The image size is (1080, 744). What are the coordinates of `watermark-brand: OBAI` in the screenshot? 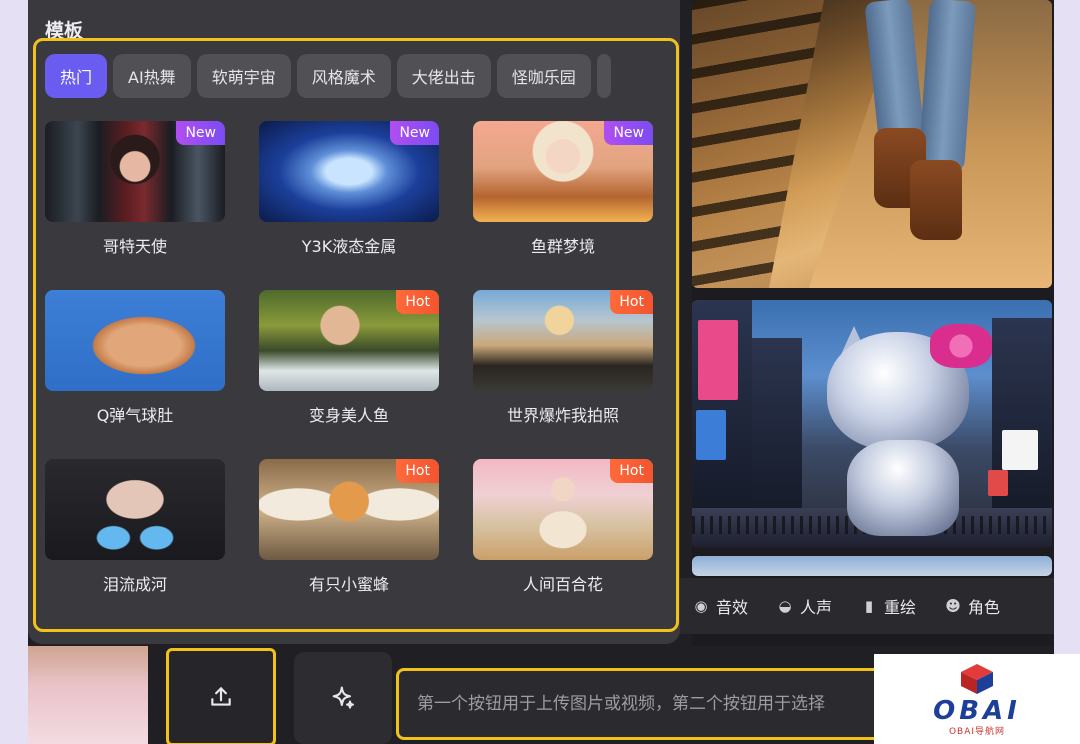 It's located at (977, 710).